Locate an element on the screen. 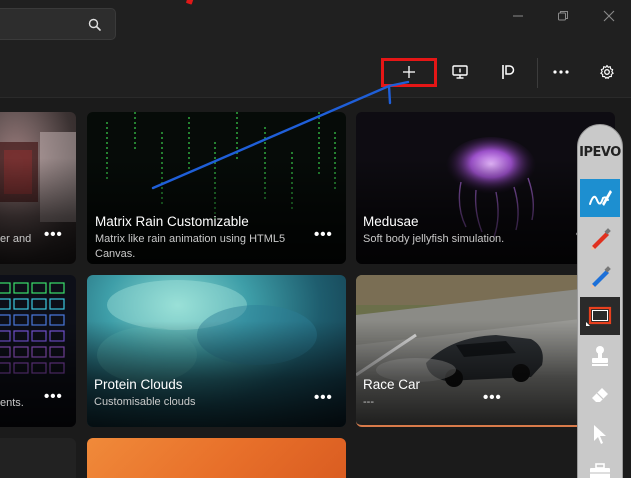 This screenshot has width=631, height=478. wallpaper-tile: er and ••• is located at coordinates (38, 188).